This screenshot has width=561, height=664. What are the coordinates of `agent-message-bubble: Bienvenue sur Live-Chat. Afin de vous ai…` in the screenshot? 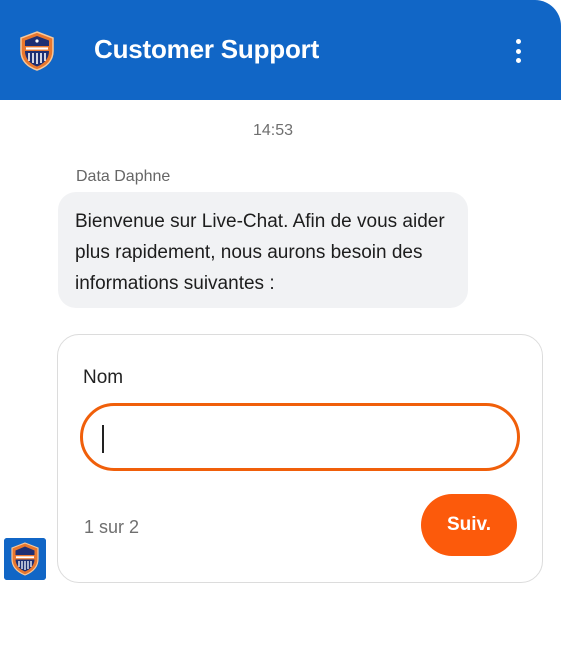 It's located at (263, 250).